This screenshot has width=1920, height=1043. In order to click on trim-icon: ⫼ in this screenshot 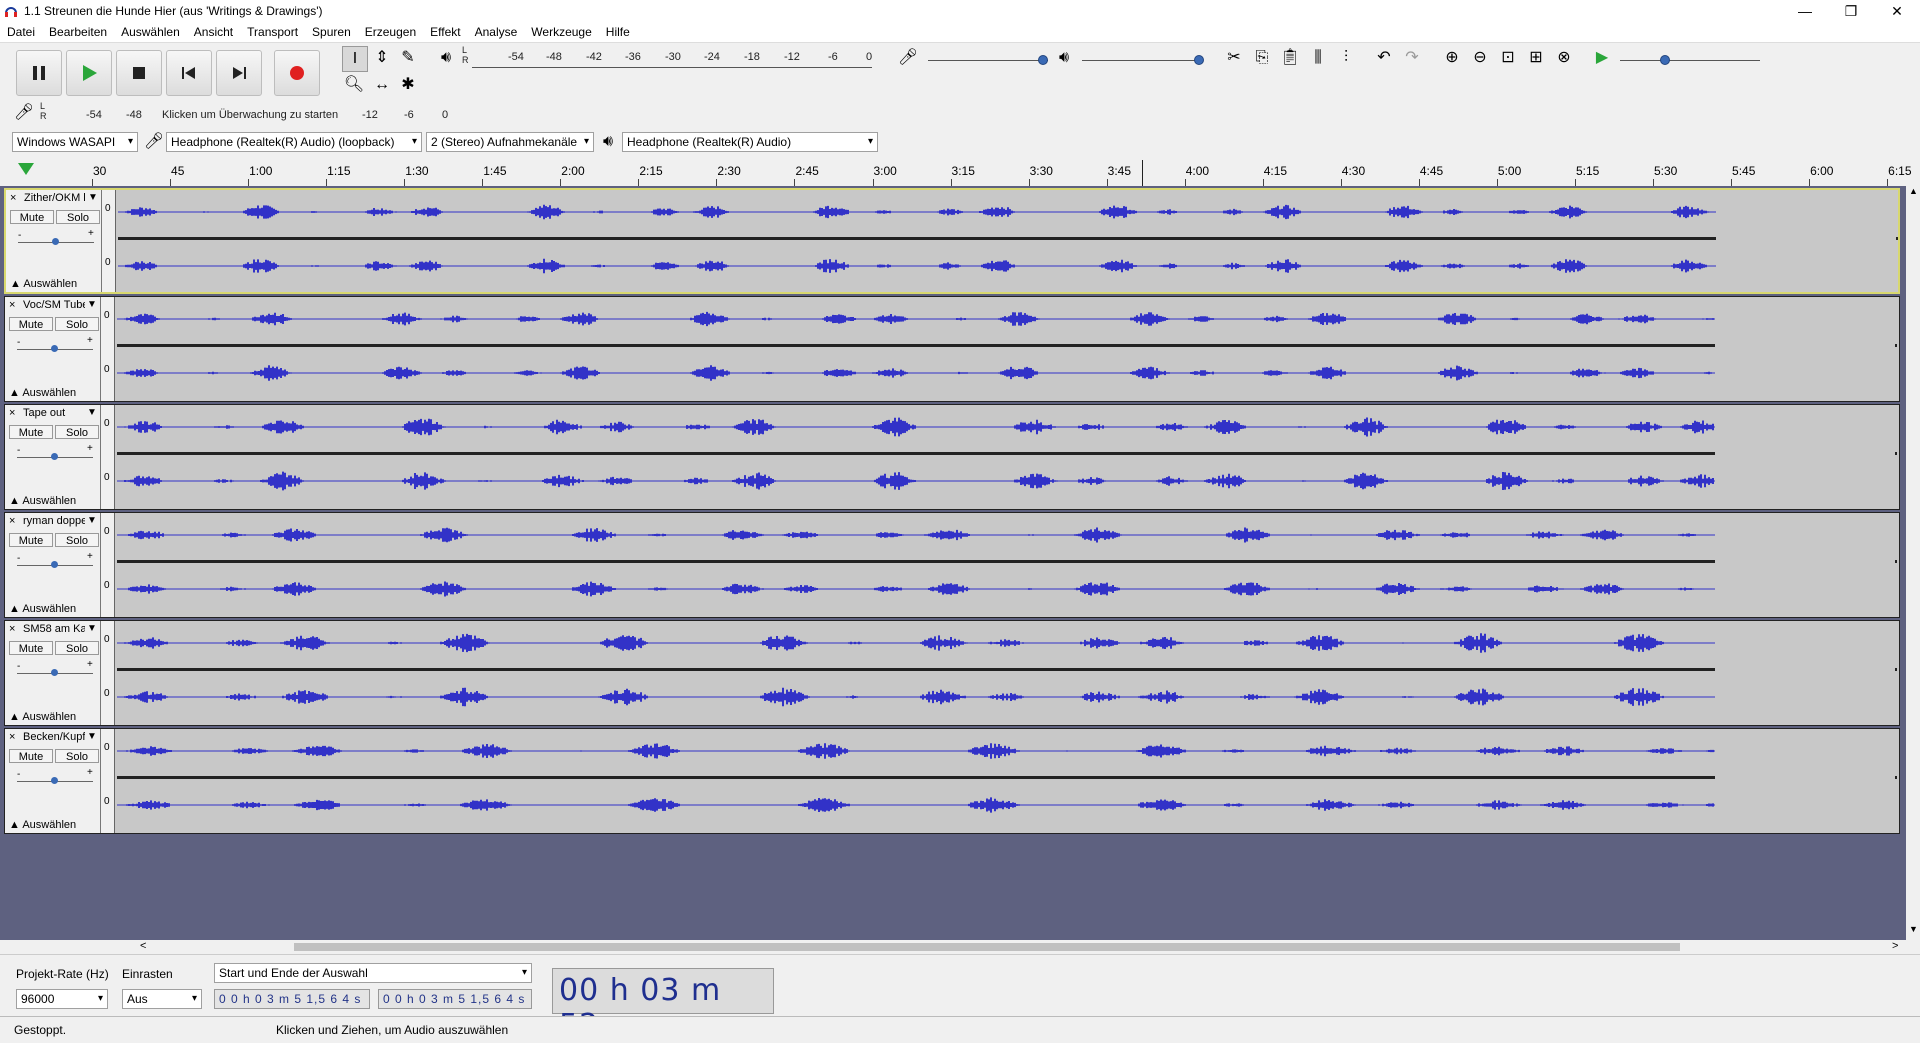, I will do `click(1318, 58)`.